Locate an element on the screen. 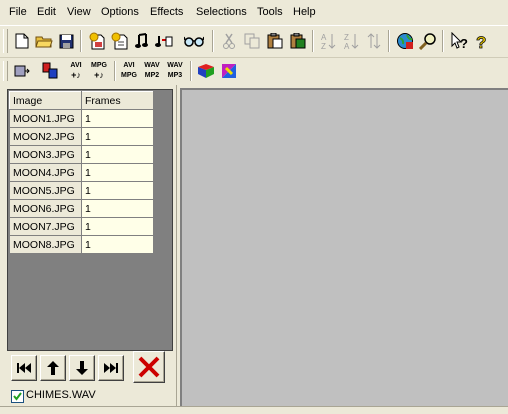 The image size is (508, 414). help-question-icon: ? is located at coordinates (482, 41).